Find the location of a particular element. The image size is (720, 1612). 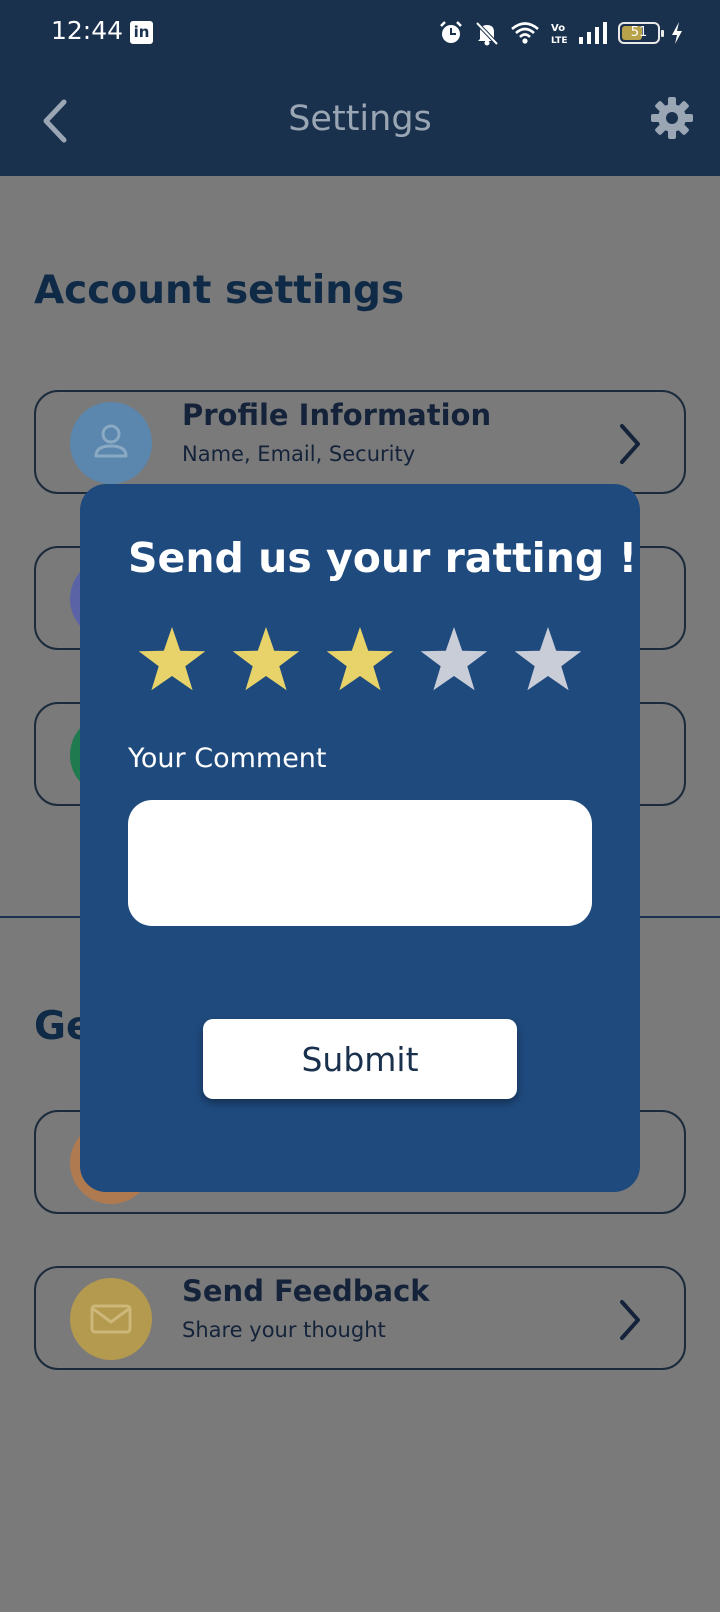

star-3-icon is located at coordinates (360, 659).